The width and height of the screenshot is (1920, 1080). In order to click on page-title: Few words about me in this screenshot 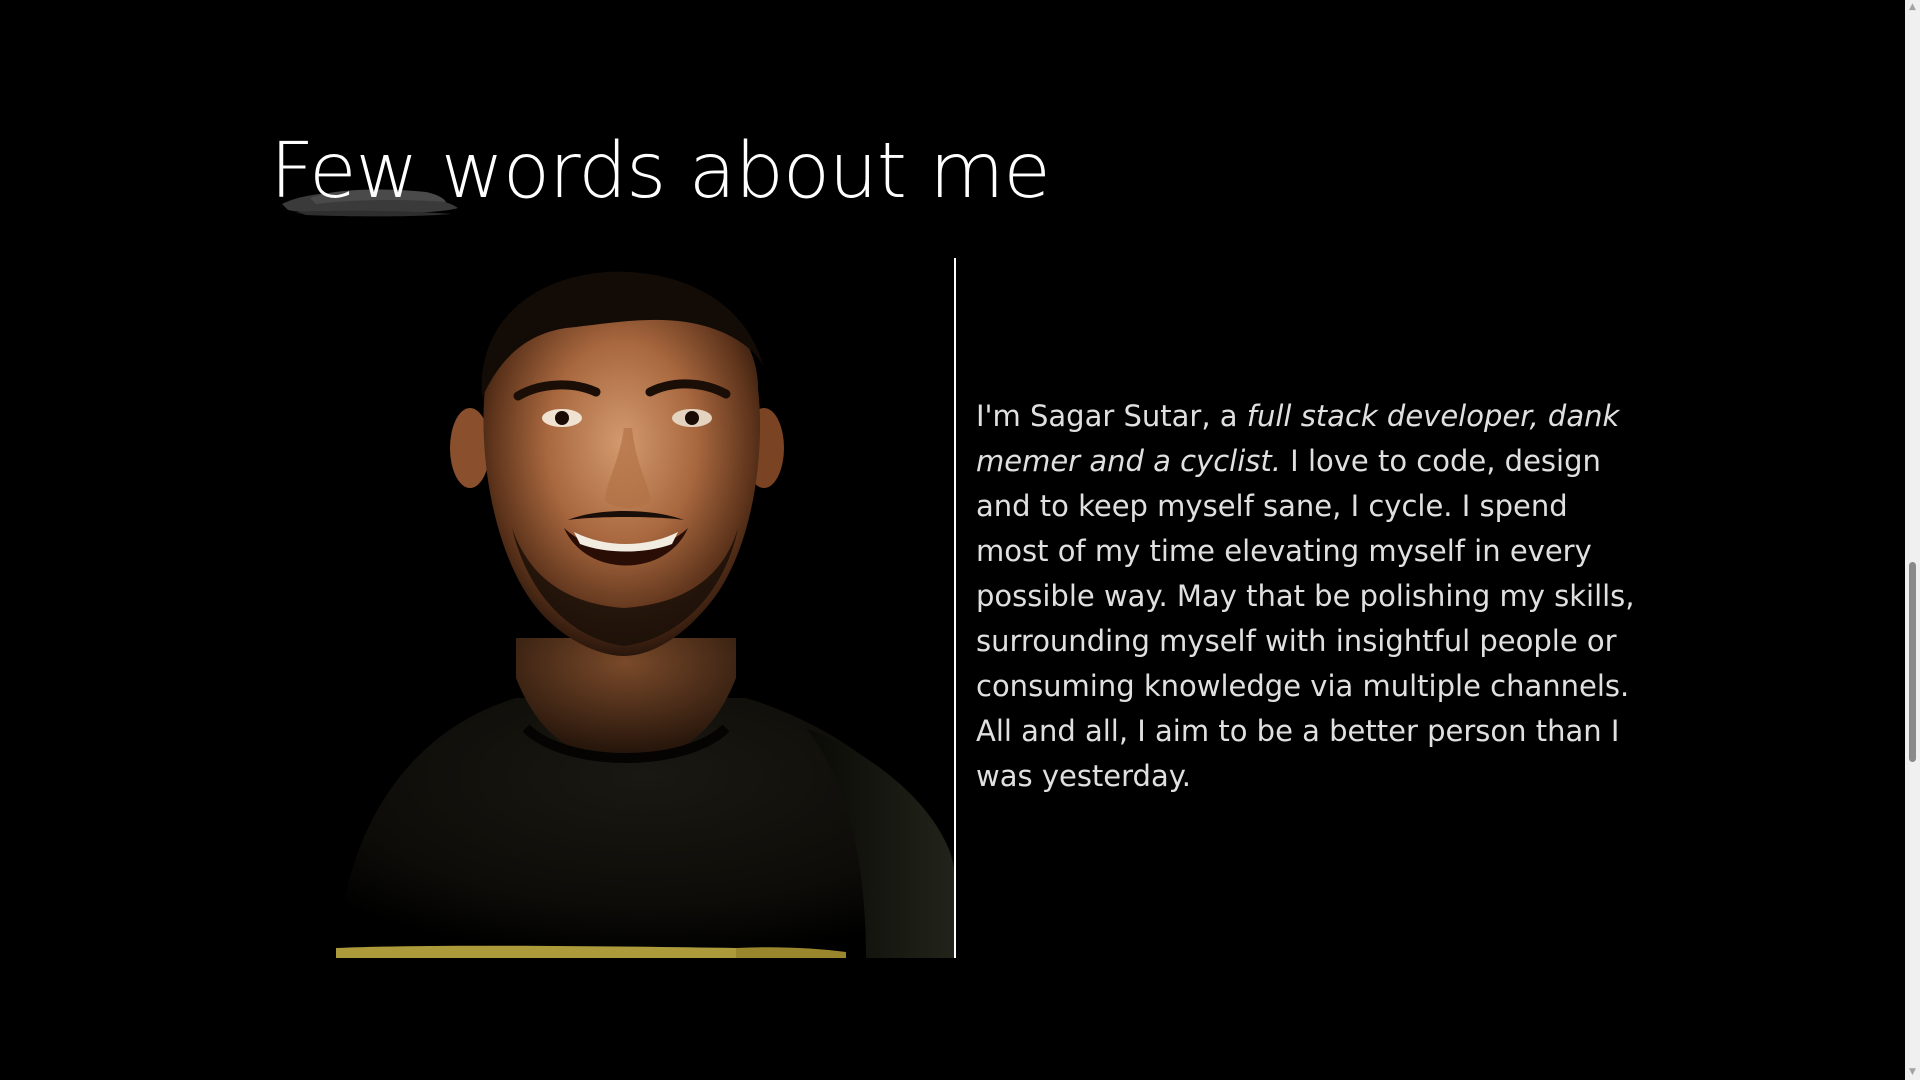, I will do `click(660, 171)`.